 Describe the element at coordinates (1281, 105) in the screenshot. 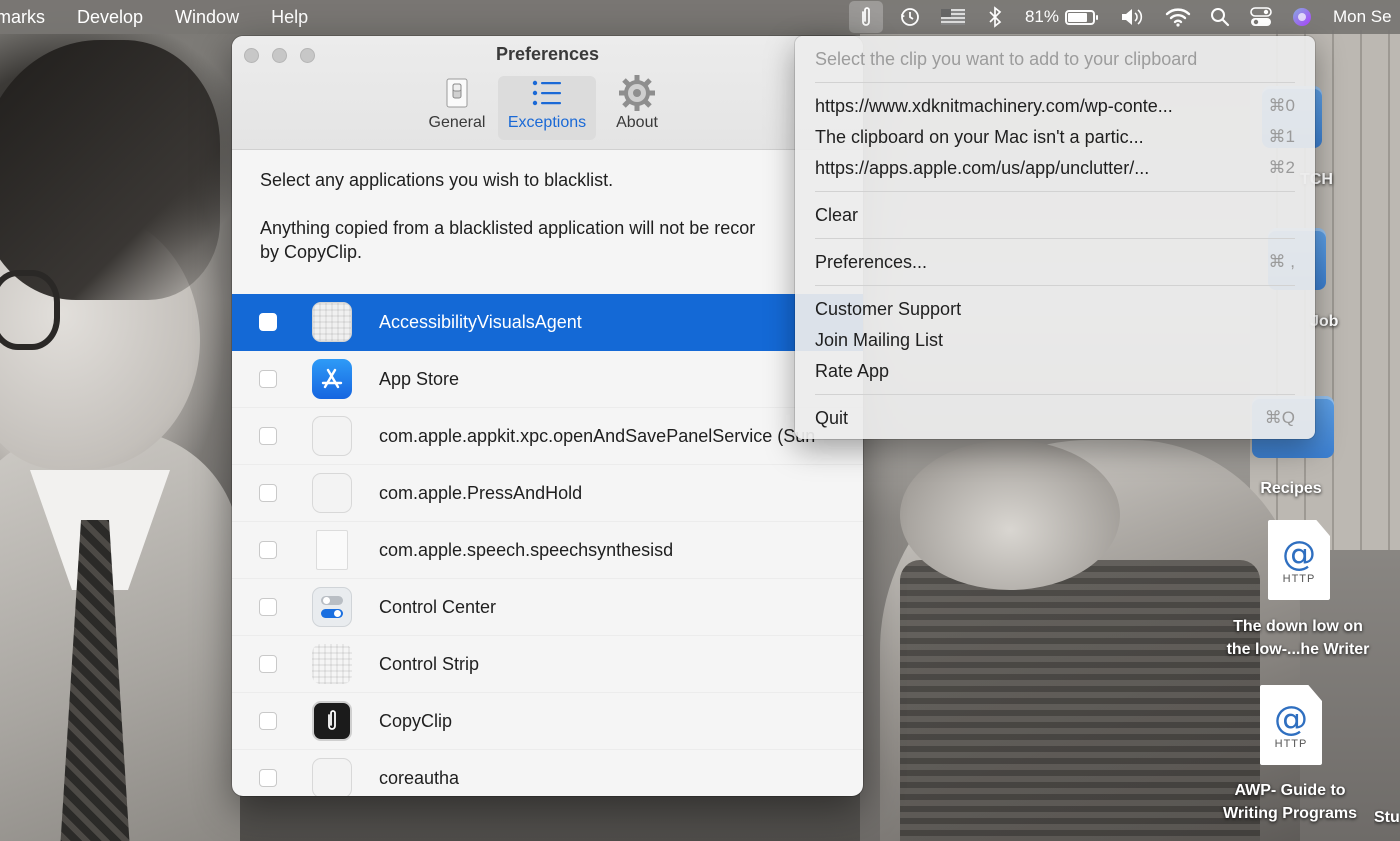

I see `shortcut-label: ⌘0` at that location.